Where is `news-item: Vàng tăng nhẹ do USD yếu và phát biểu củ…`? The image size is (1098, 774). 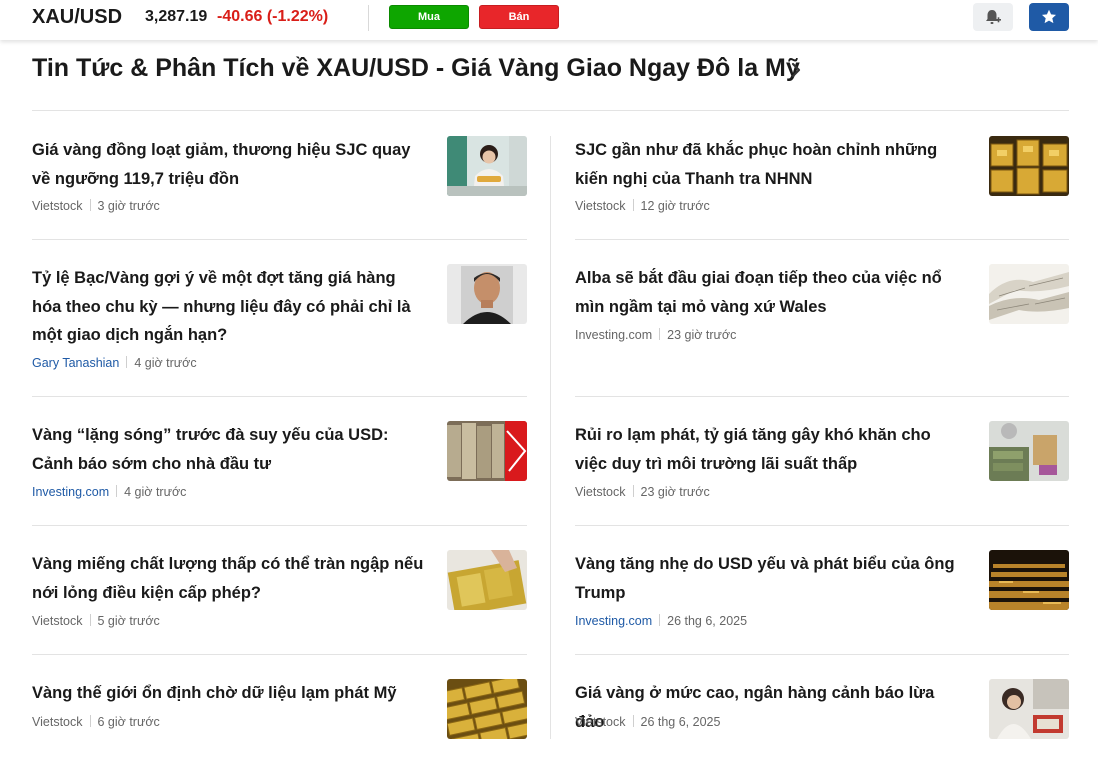 news-item: Vàng tăng nhẹ do USD yếu và phát biểu củ… is located at coordinates (822, 602).